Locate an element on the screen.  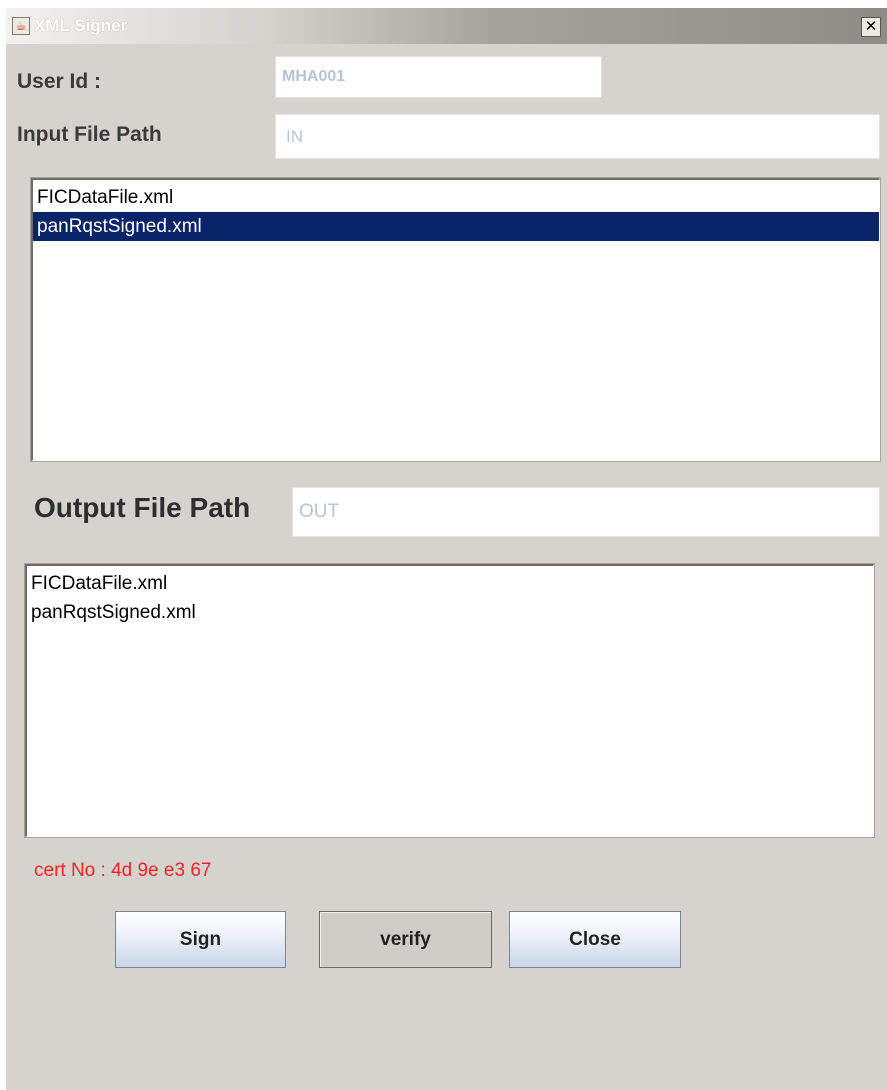
close-window-button: ✕ is located at coordinates (871, 27).